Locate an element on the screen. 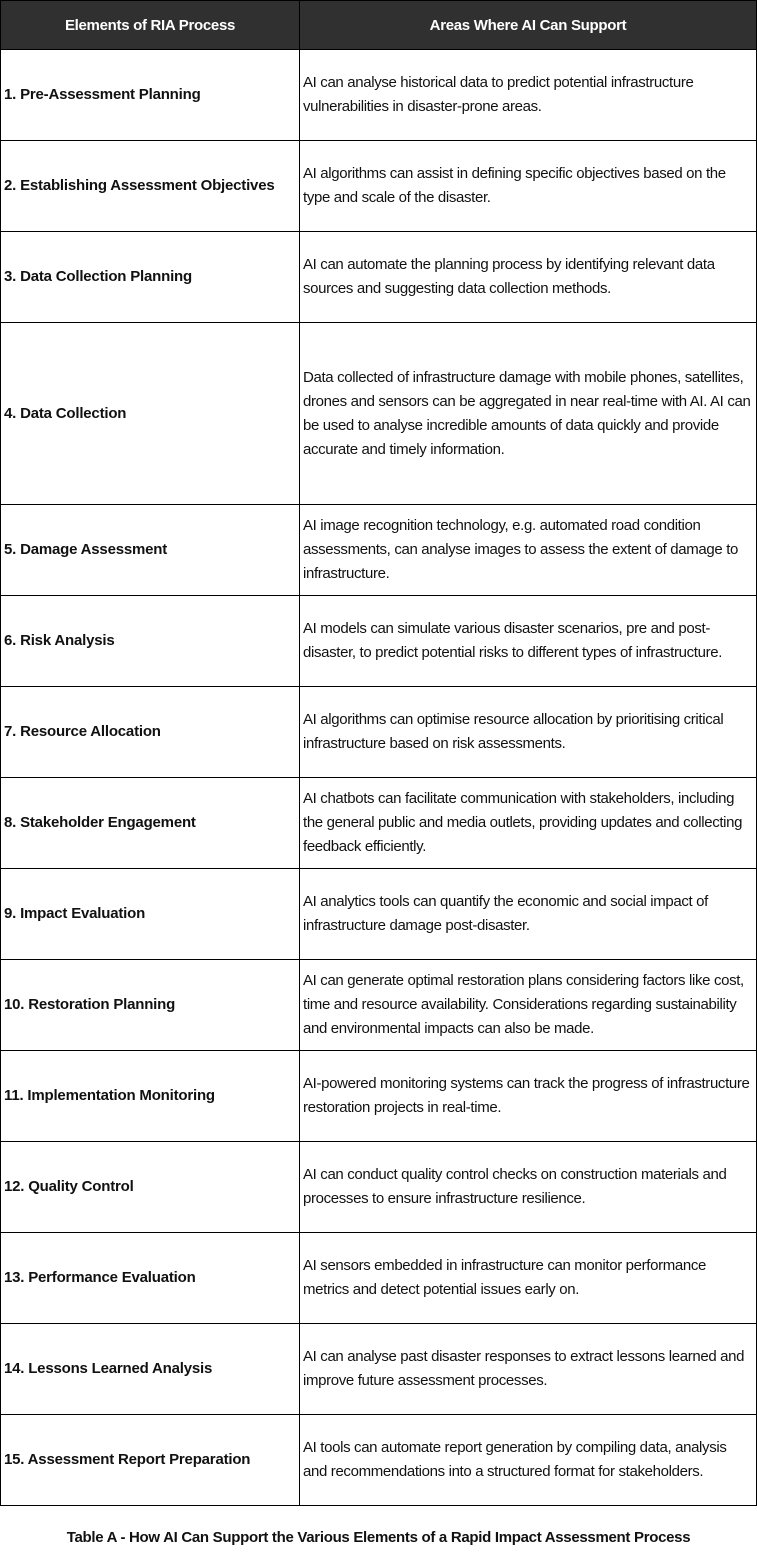 The width and height of the screenshot is (757, 1553). element-cell: 2. Establishing Assessment Objectives is located at coordinates (150, 186).